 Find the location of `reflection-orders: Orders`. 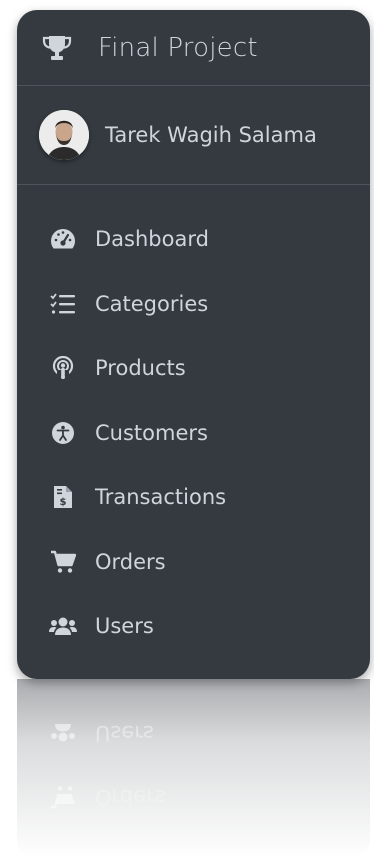

reflection-orders: Orders is located at coordinates (107, 797).